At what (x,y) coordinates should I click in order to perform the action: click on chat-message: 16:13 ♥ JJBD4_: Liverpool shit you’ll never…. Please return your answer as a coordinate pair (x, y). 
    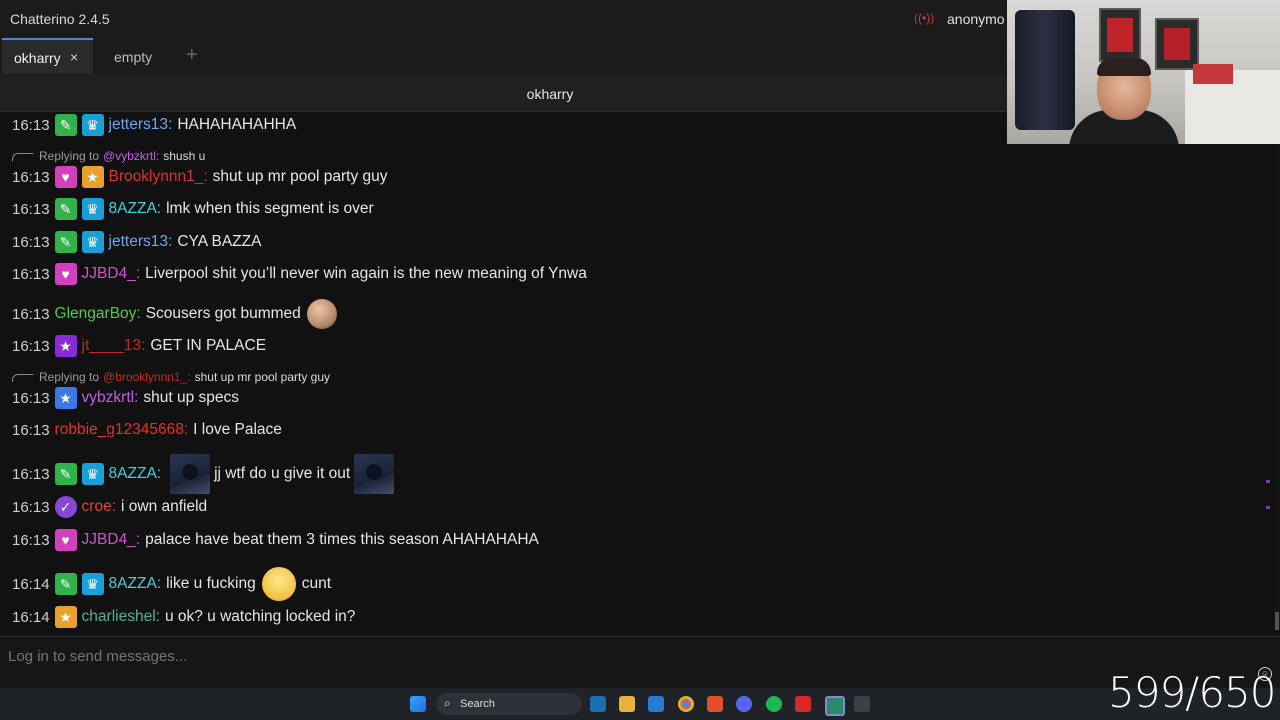
    Looking at the image, I should click on (299, 274).